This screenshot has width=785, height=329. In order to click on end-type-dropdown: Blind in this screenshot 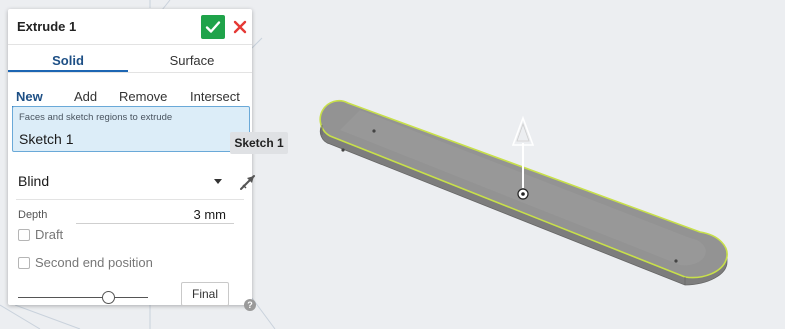, I will do `click(123, 183)`.